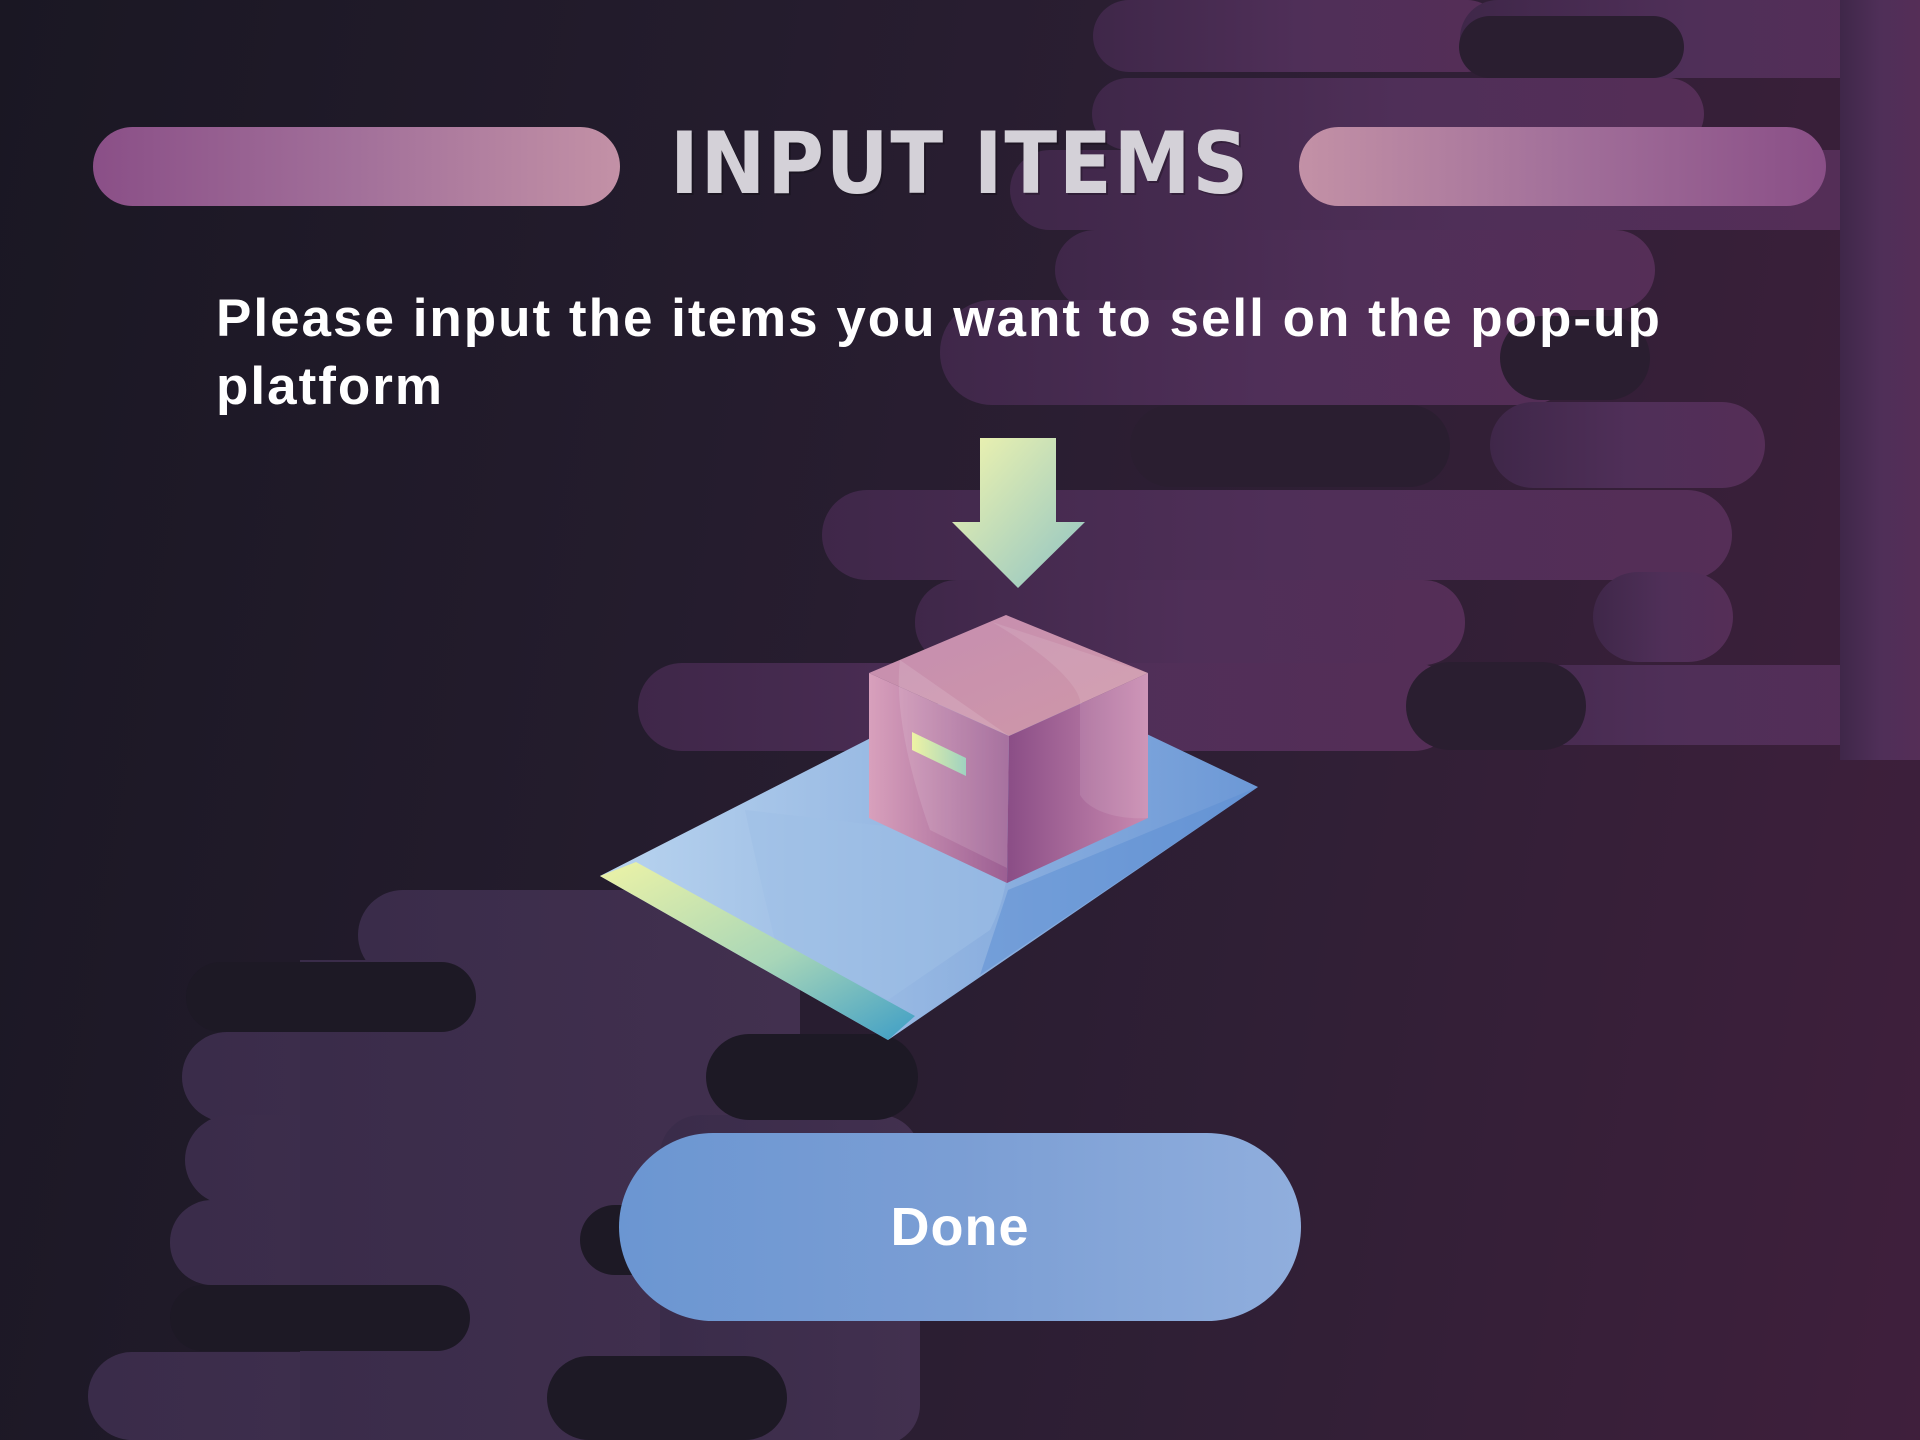 Image resolution: width=1920 pixels, height=1440 pixels. I want to click on down-arrow-icon, so click(1018, 513).